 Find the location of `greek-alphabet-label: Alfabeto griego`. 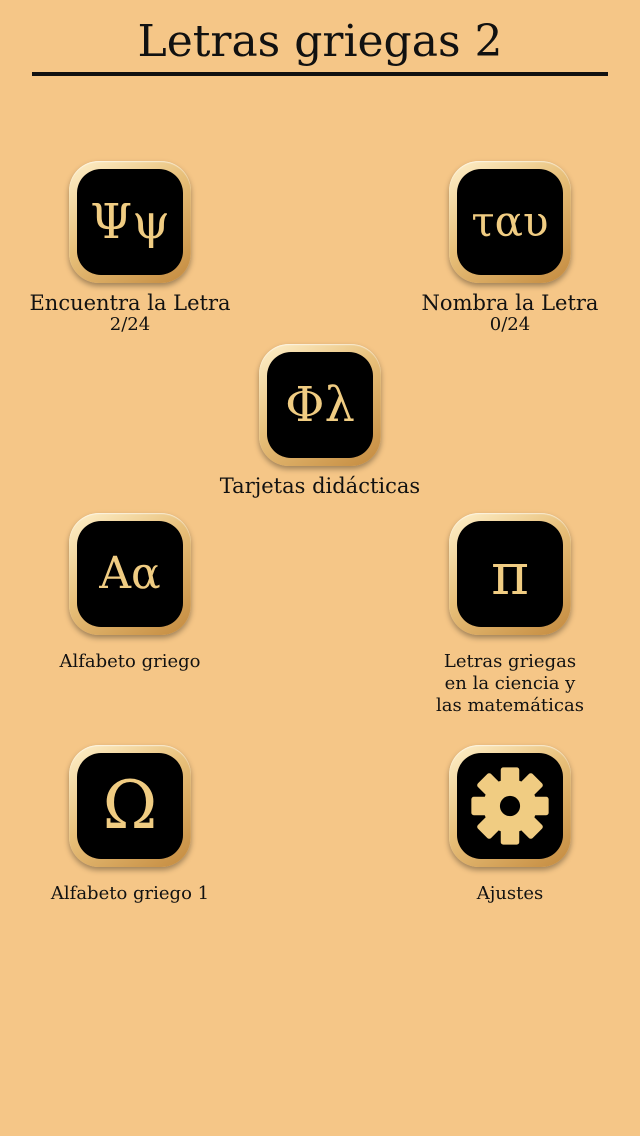

greek-alphabet-label: Alfabeto griego is located at coordinates (130, 661).